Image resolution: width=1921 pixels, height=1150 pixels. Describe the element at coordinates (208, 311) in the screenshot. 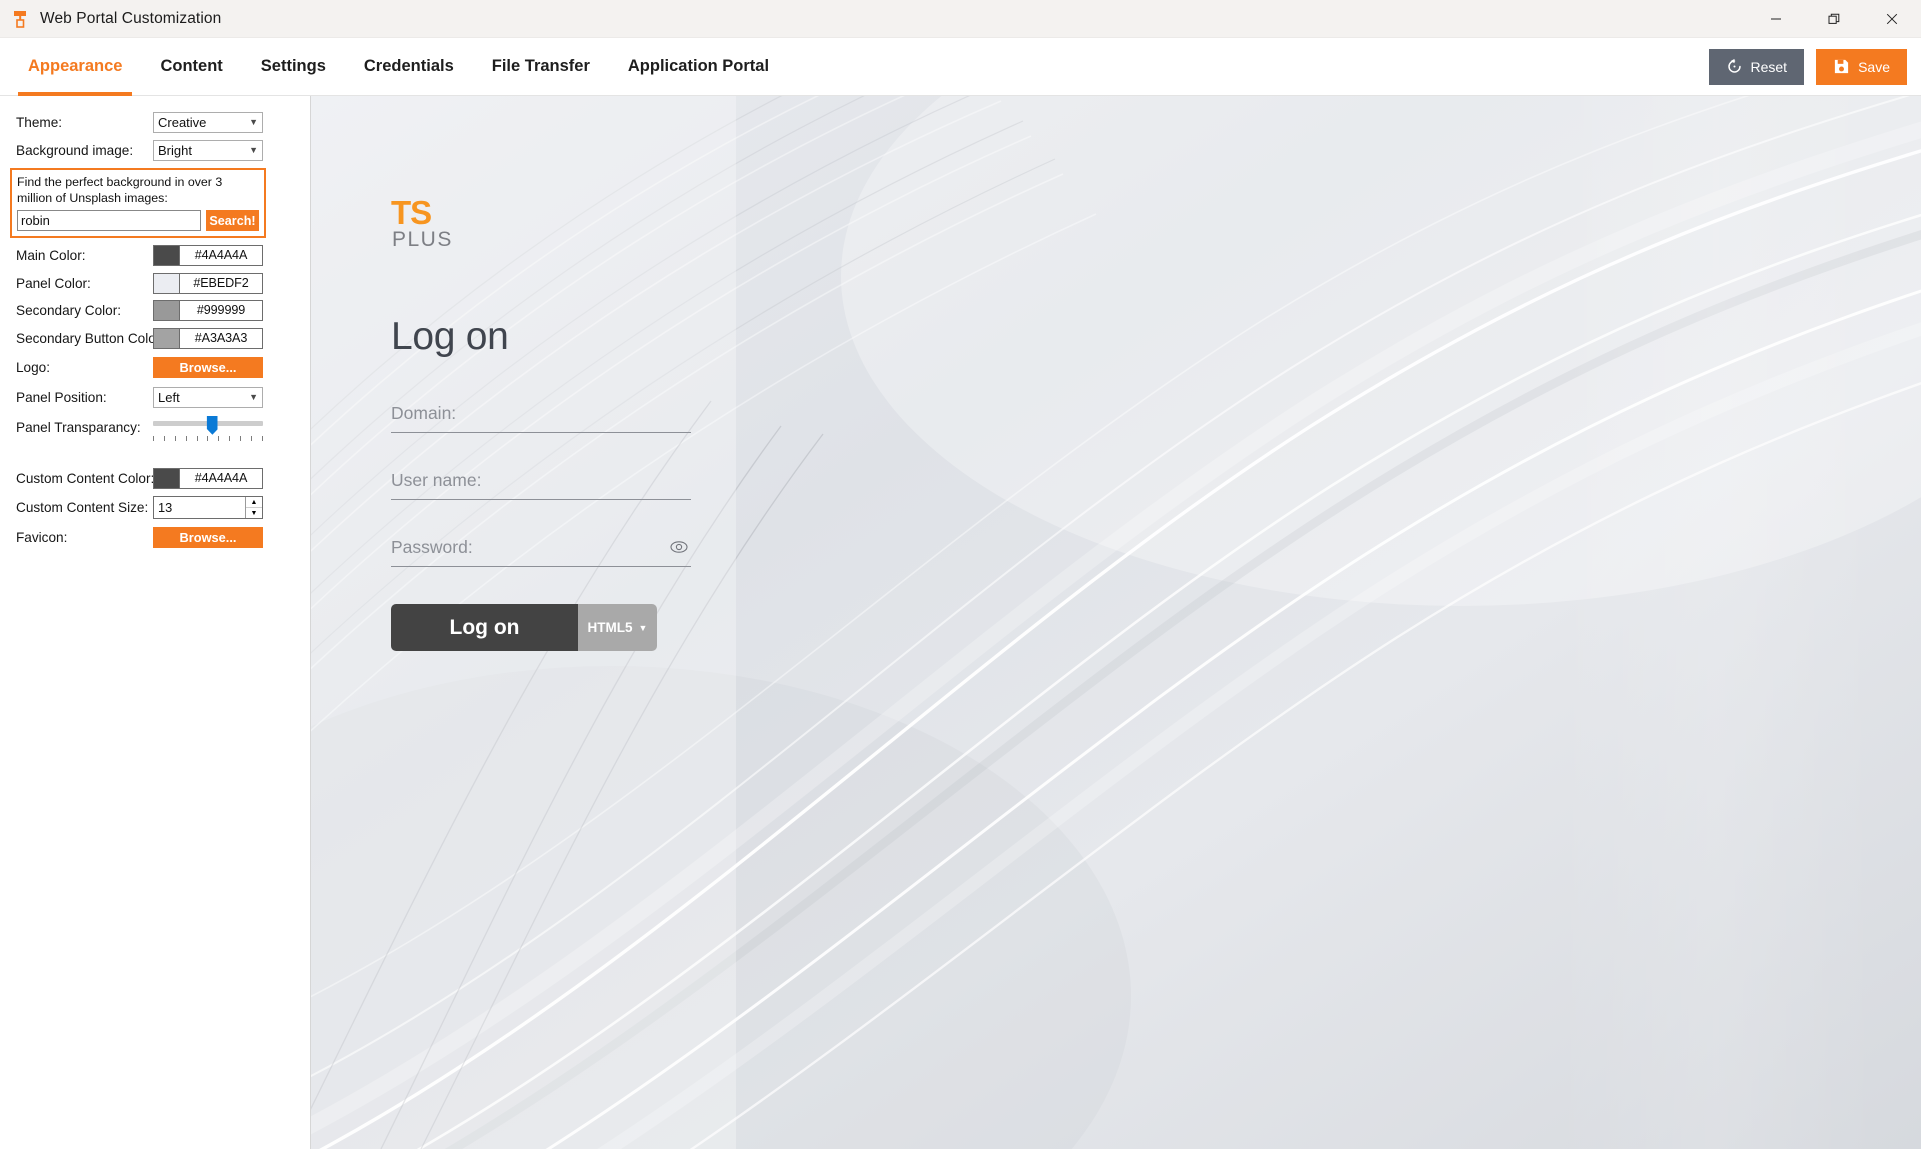

I see `secondary-color-field: #999999` at that location.